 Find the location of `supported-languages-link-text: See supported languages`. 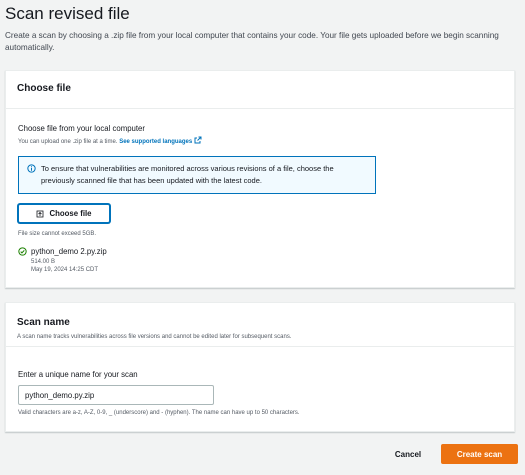

supported-languages-link-text: See supported languages is located at coordinates (156, 142).